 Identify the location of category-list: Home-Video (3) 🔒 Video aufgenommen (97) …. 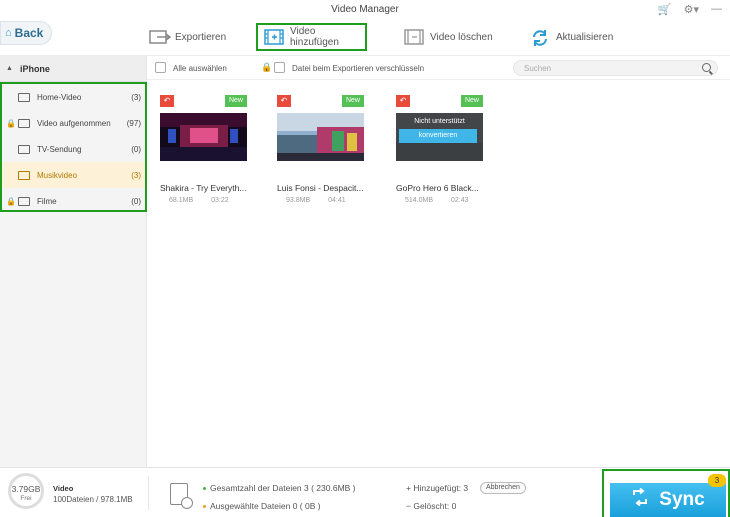
(73, 147).